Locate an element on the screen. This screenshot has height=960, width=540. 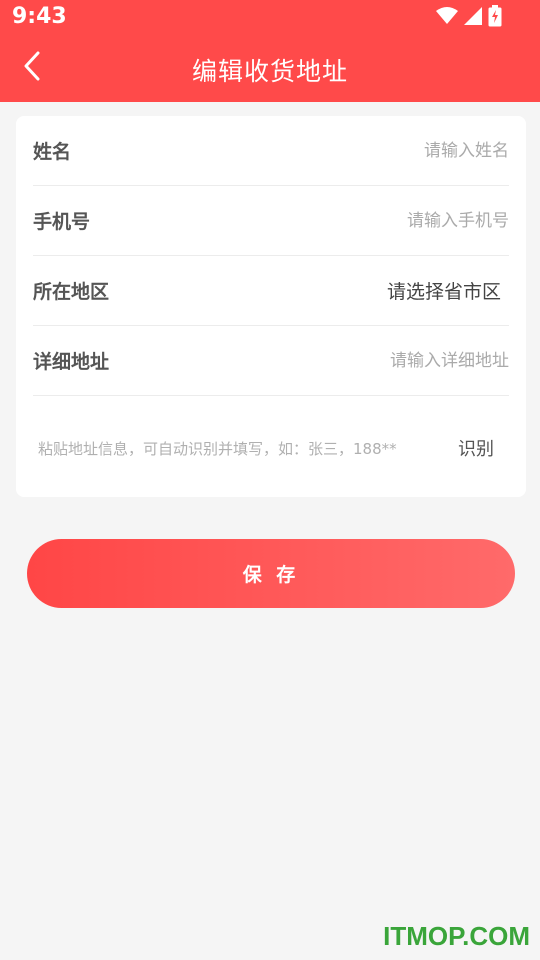
app-header: 9:43 编辑收货地址 is located at coordinates (270, 51).